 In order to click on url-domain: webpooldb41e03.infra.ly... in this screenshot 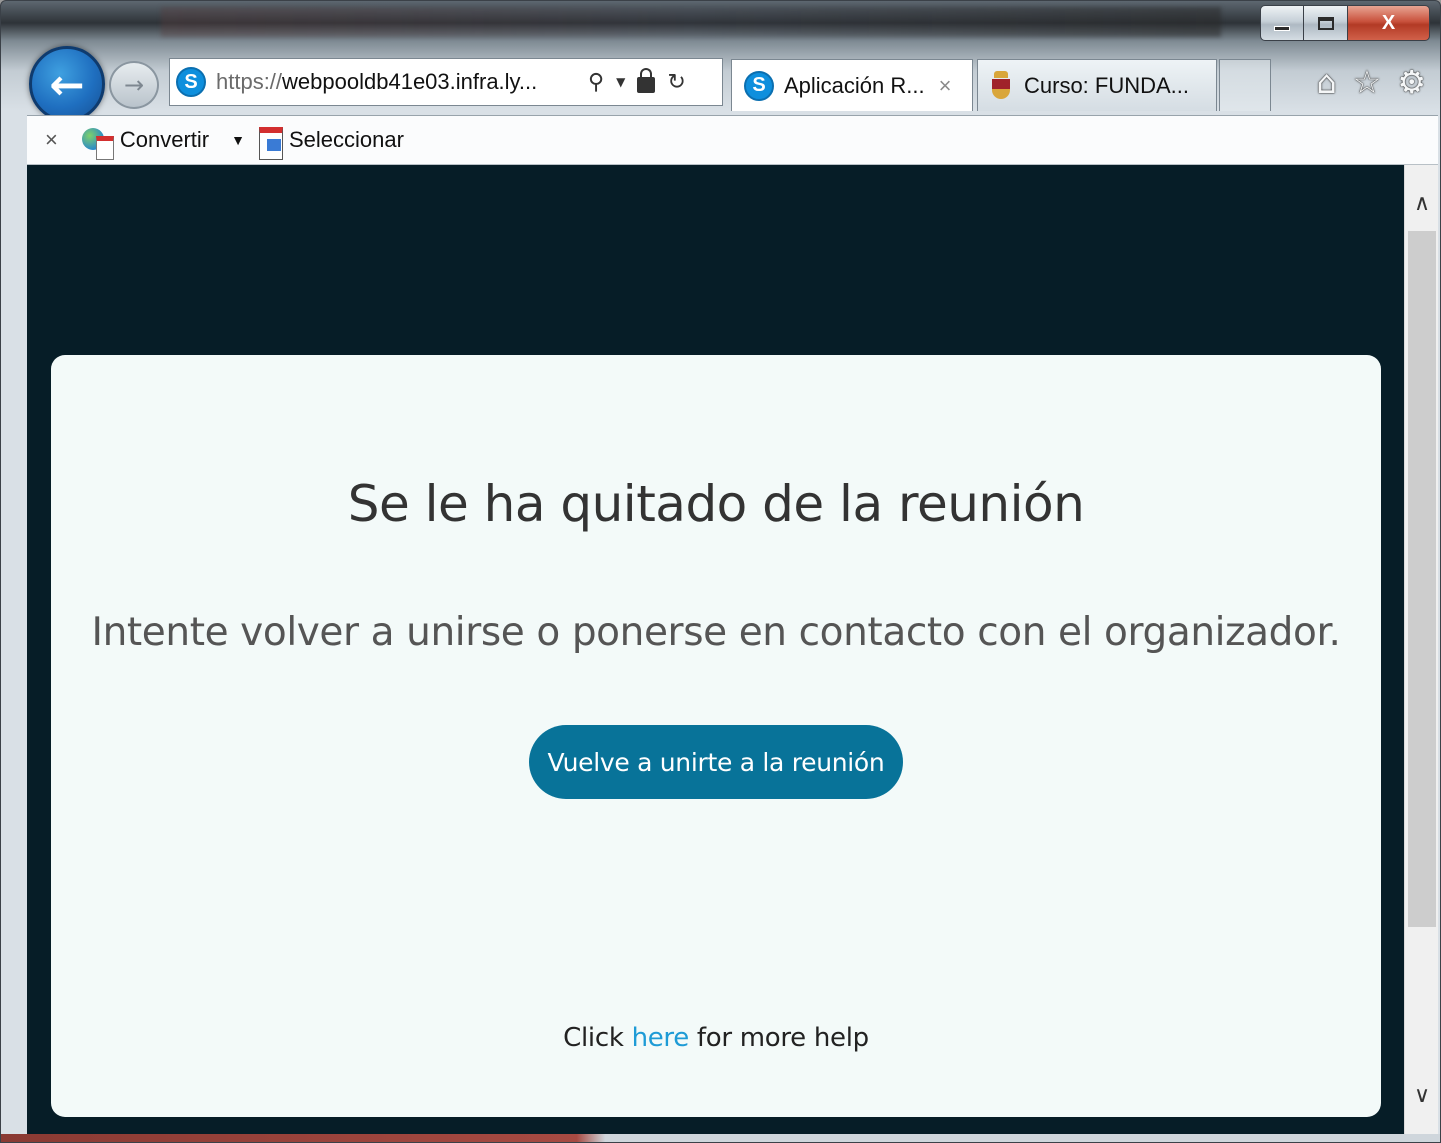, I will do `click(410, 81)`.